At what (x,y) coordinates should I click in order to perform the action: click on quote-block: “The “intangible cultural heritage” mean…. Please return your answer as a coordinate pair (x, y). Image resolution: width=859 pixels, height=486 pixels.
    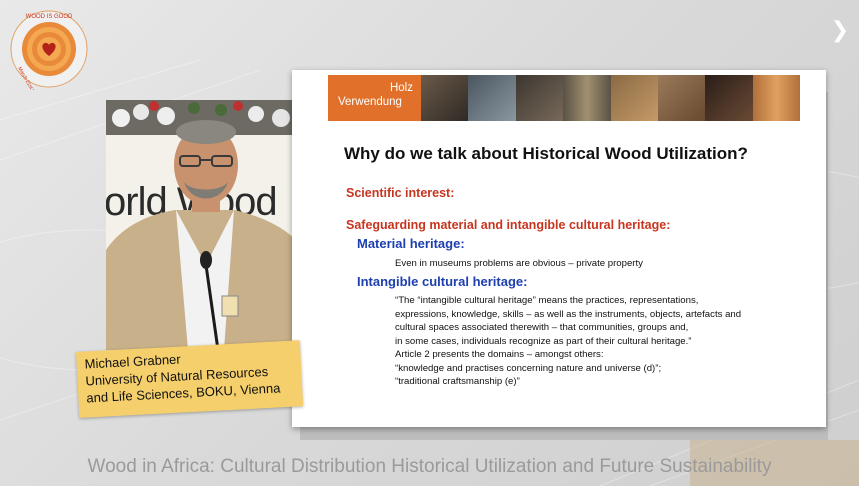
    Looking at the image, I should click on (568, 341).